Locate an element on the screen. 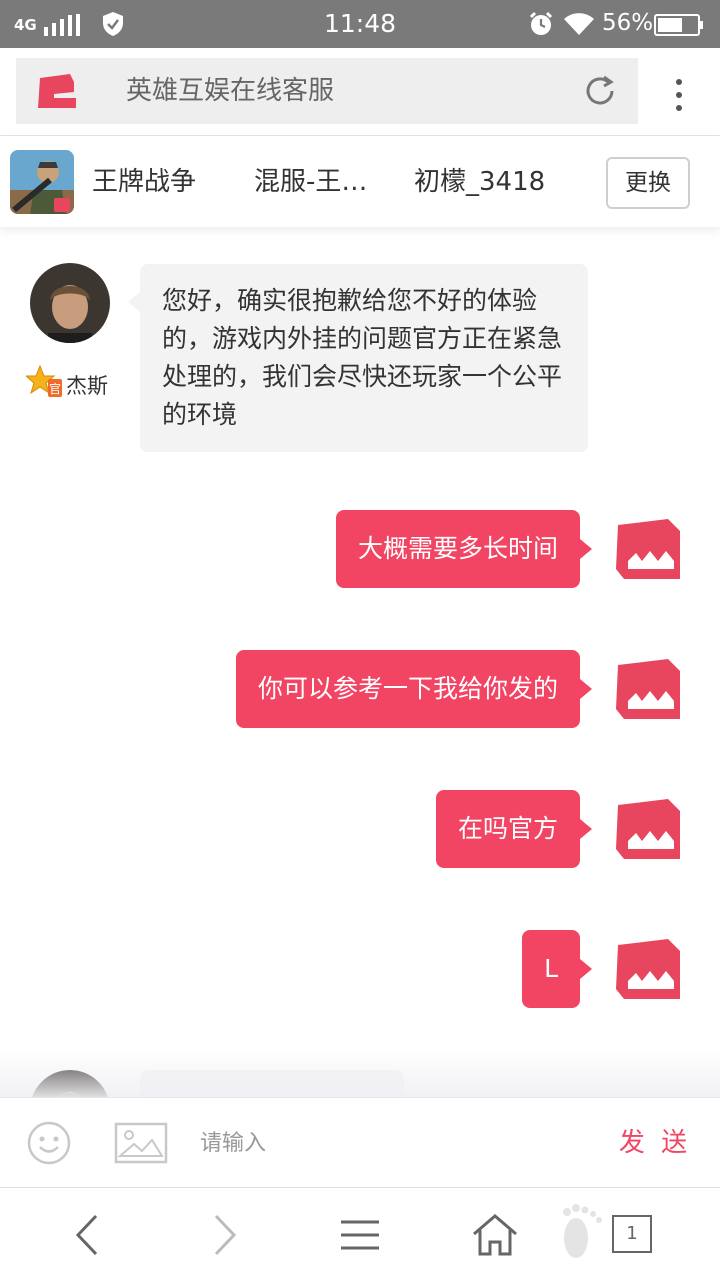 This screenshot has height=1280, width=720. message-input-bar: 发 送 is located at coordinates (360, 1142).